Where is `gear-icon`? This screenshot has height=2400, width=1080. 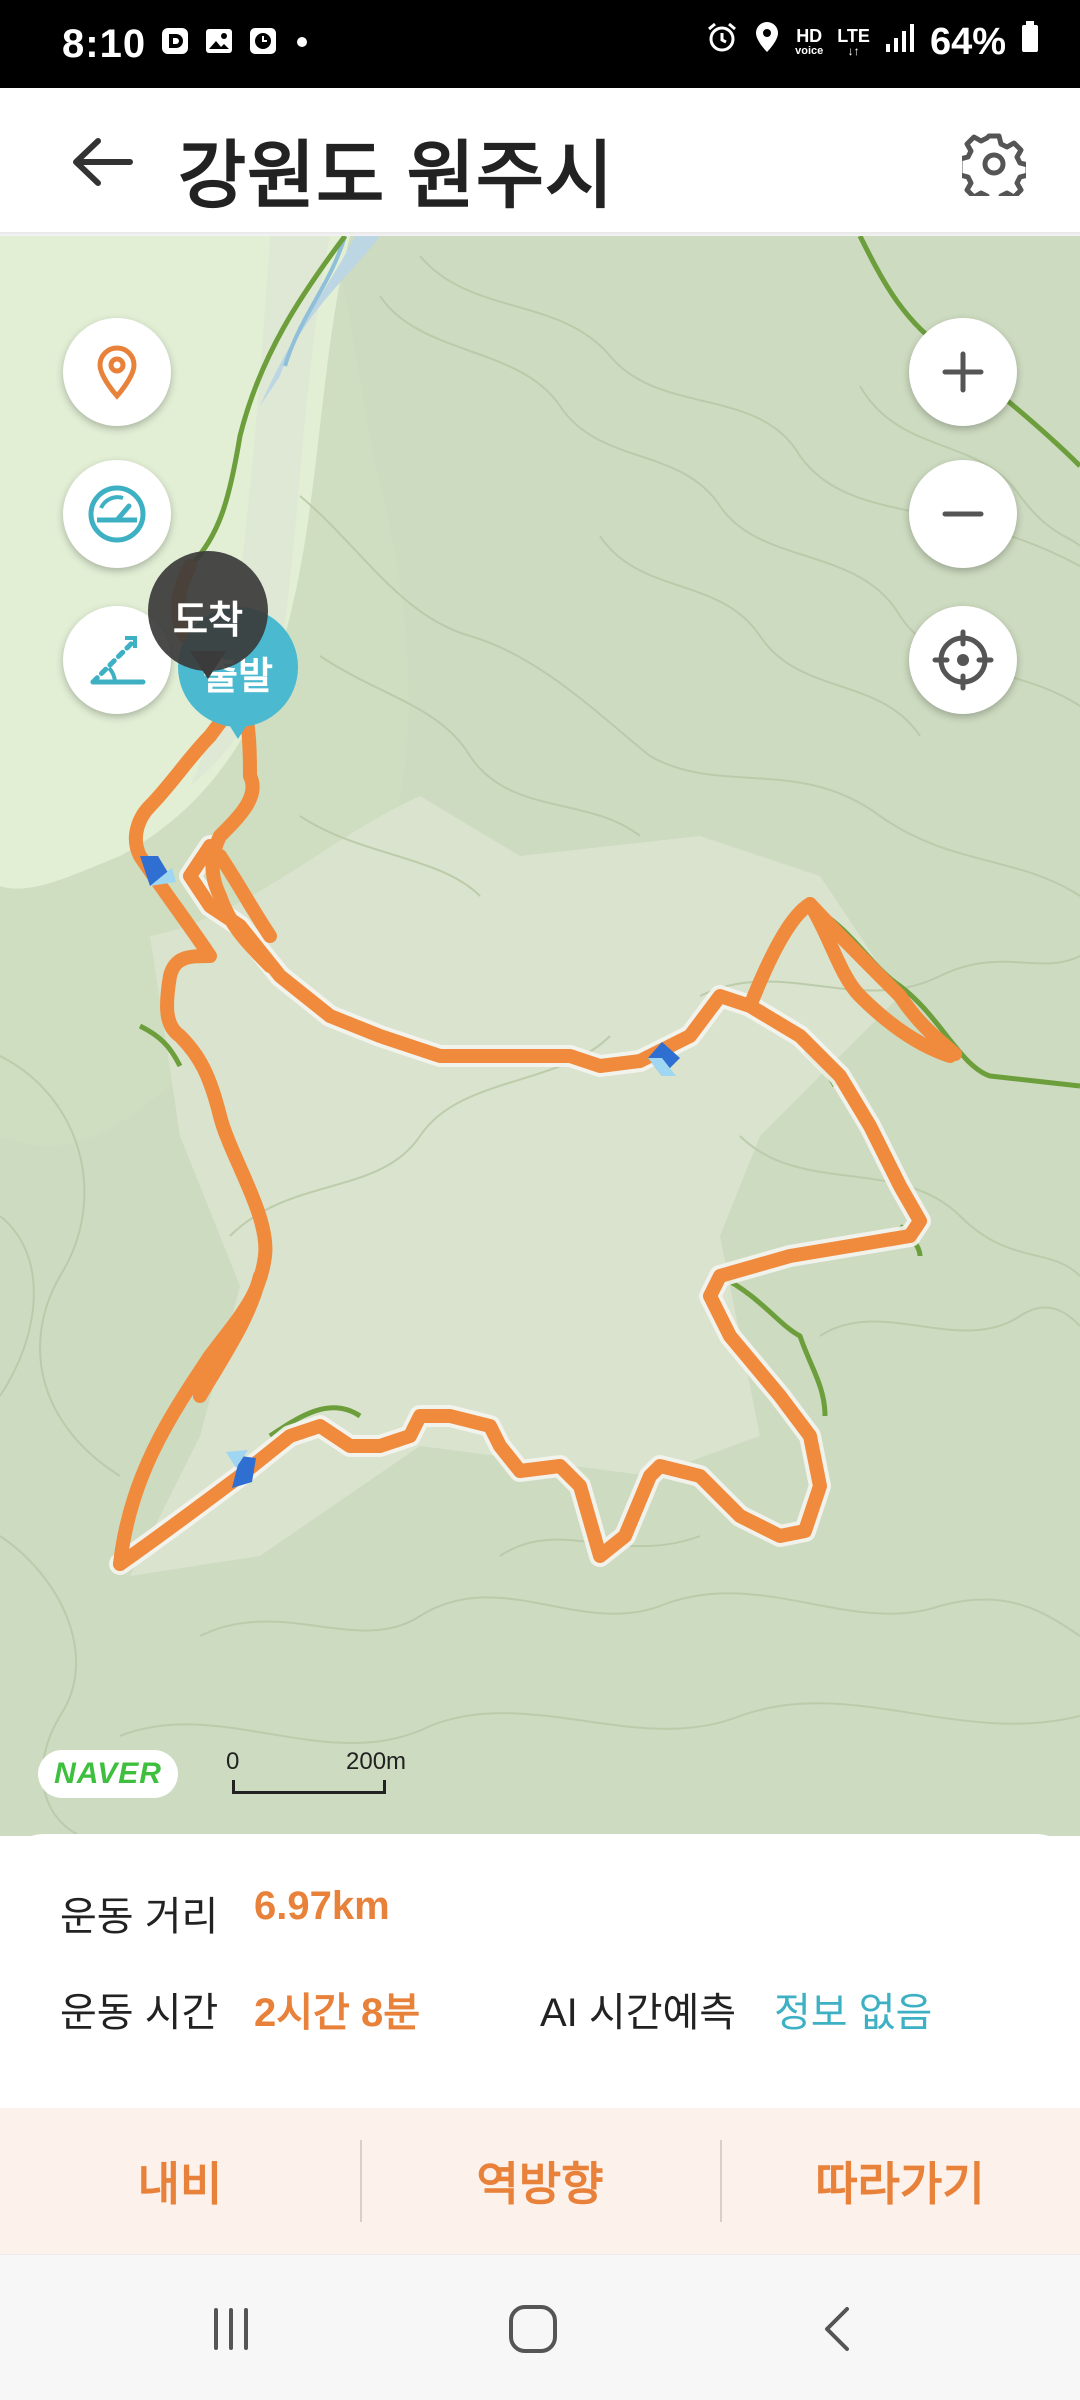 gear-icon is located at coordinates (994, 164).